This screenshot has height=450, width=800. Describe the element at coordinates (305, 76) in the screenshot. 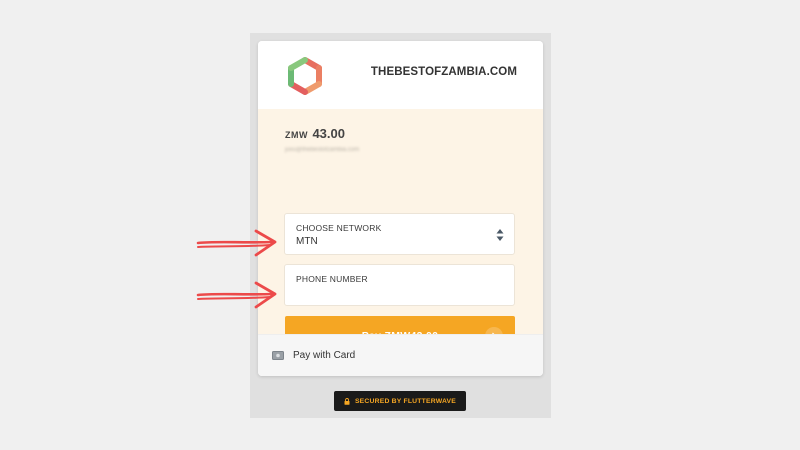

I see `hexagon-logo` at that location.